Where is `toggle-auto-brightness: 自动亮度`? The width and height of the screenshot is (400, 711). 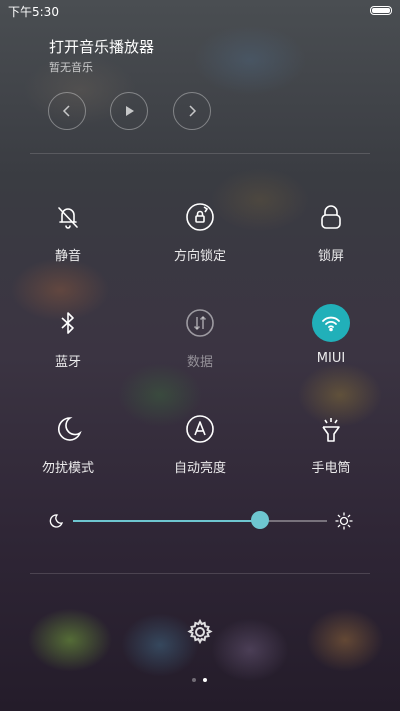
toggle-auto-brightness: 自动亮度 is located at coordinates (200, 445).